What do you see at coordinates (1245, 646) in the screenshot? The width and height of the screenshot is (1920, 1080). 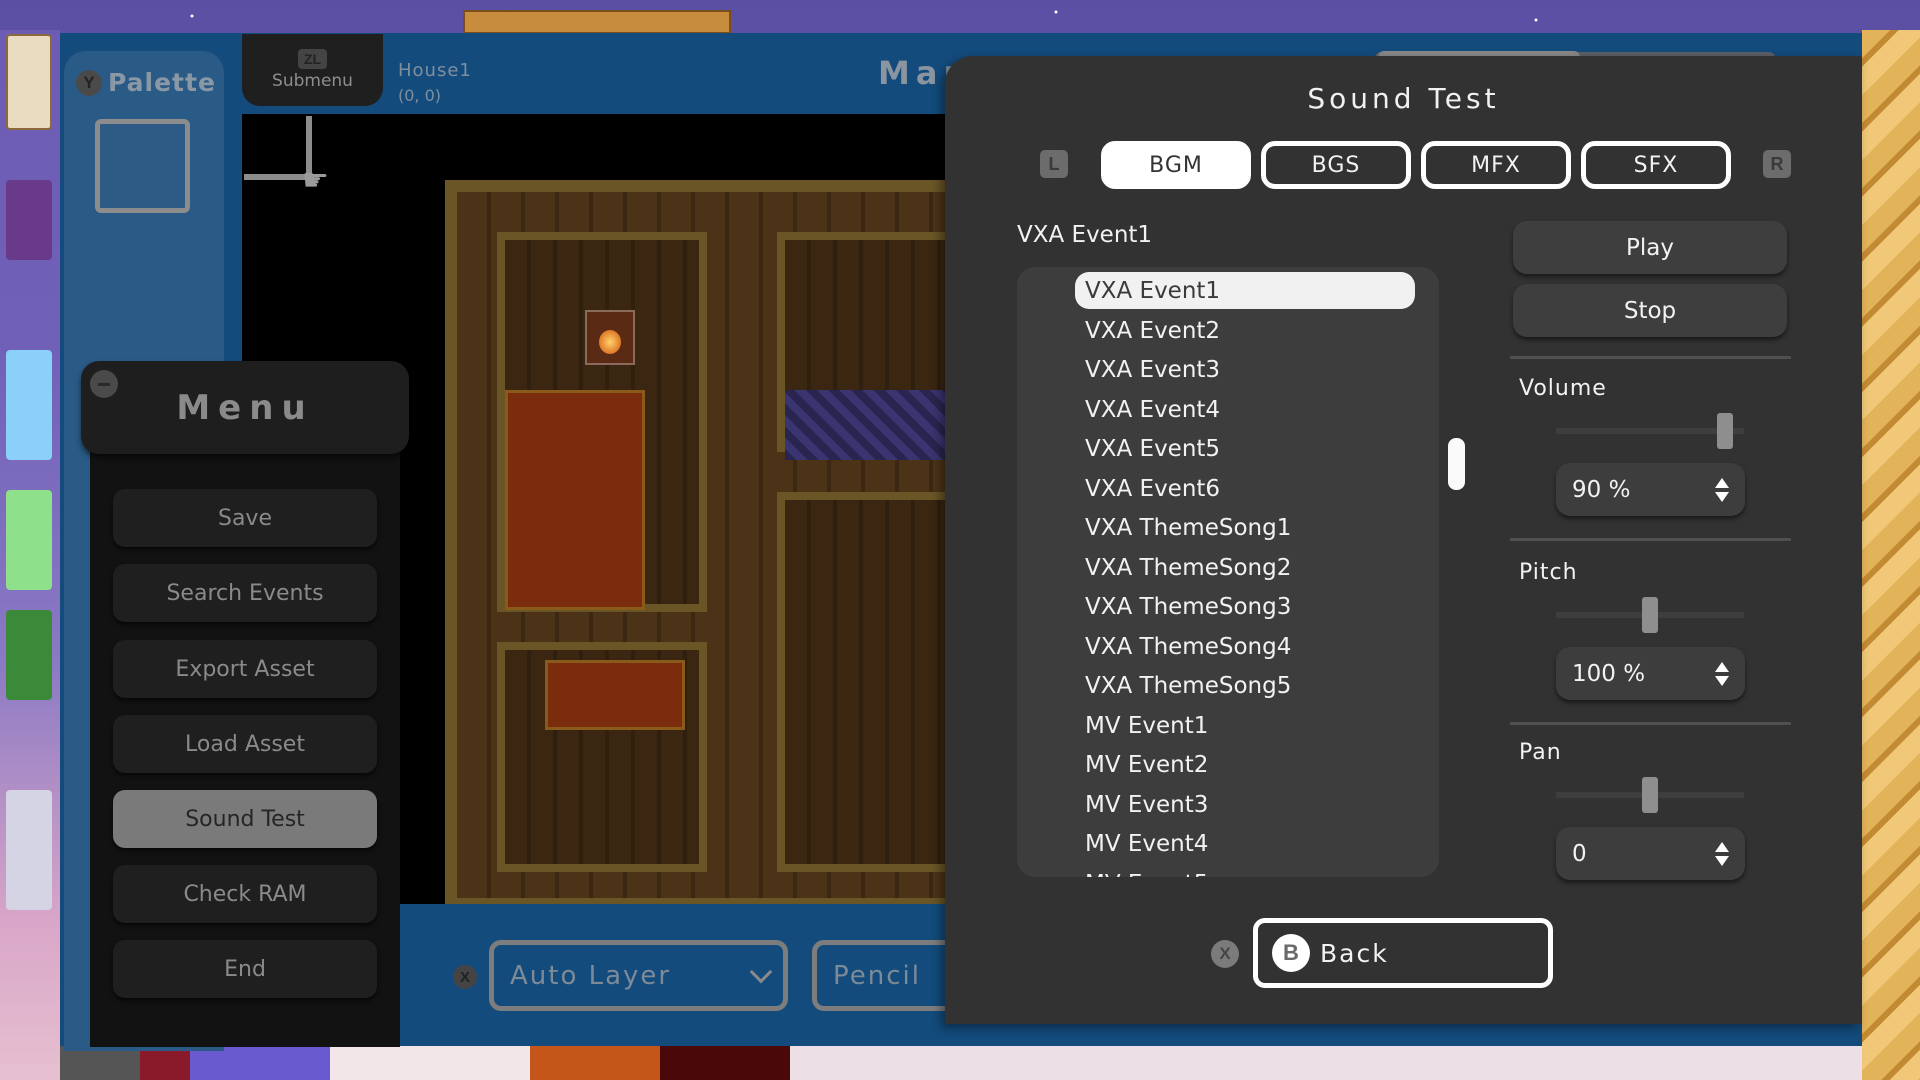 I see `track-item: VXA ThemeSong4` at bounding box center [1245, 646].